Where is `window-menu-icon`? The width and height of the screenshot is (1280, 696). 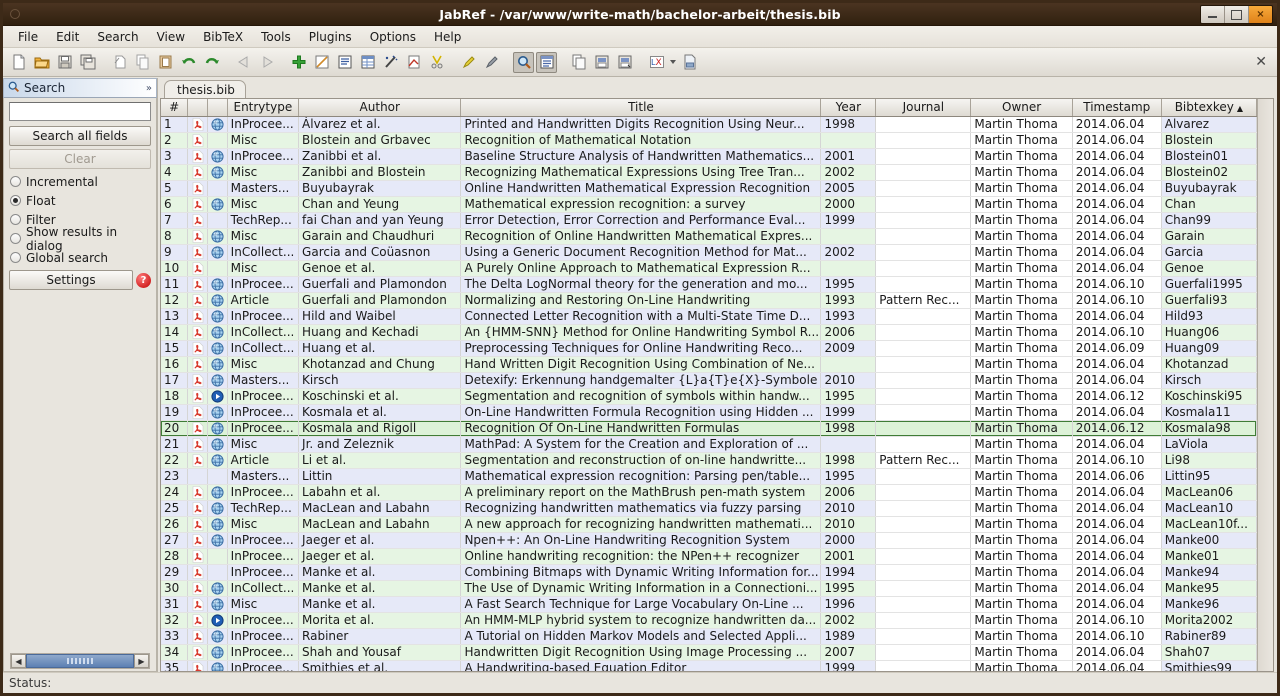 window-menu-icon is located at coordinates (15, 14).